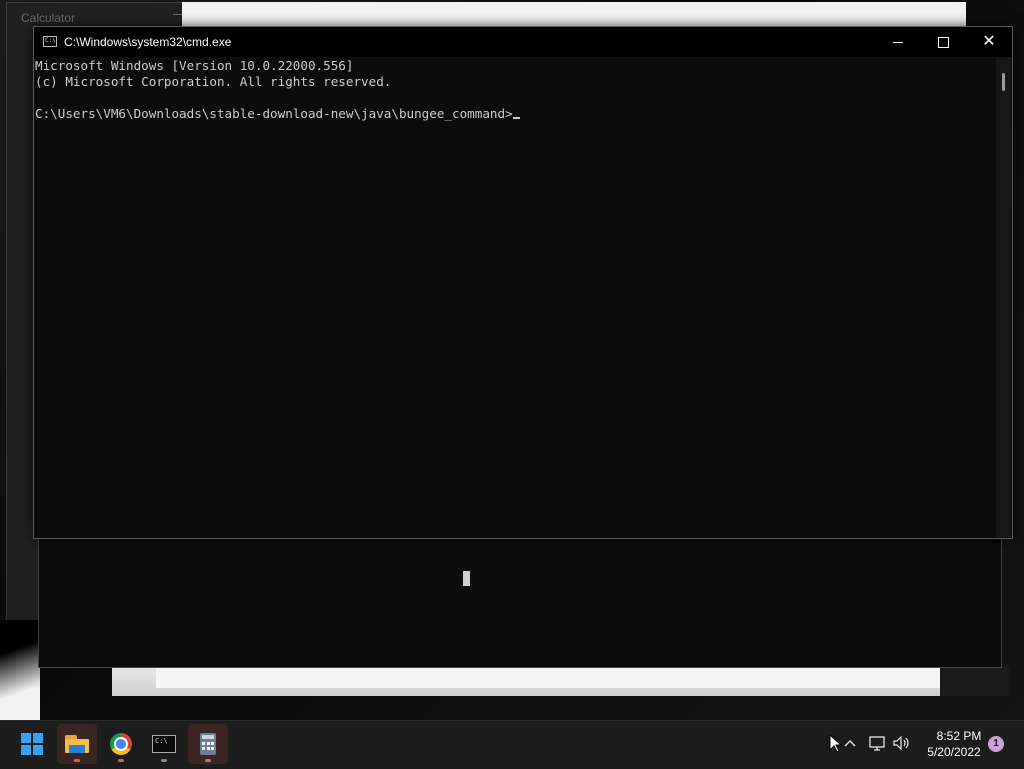 Image resolution: width=1024 pixels, height=769 pixels. What do you see at coordinates (959, 736) in the screenshot?
I see `clock-time: 8:52 PM` at bounding box center [959, 736].